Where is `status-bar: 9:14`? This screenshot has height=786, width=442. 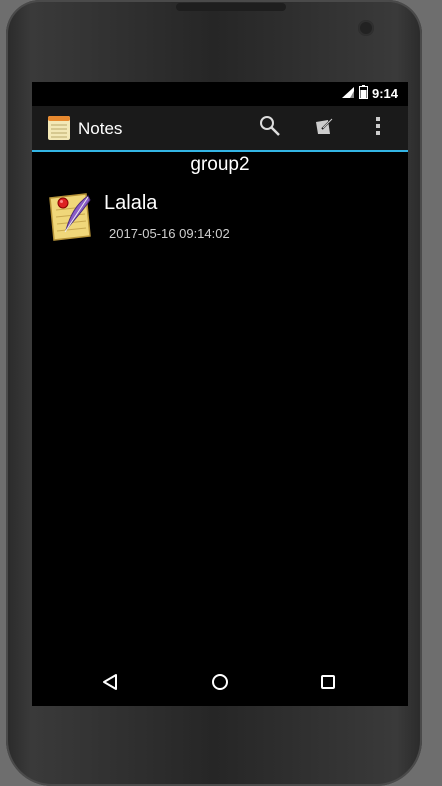 status-bar: 9:14 is located at coordinates (220, 93).